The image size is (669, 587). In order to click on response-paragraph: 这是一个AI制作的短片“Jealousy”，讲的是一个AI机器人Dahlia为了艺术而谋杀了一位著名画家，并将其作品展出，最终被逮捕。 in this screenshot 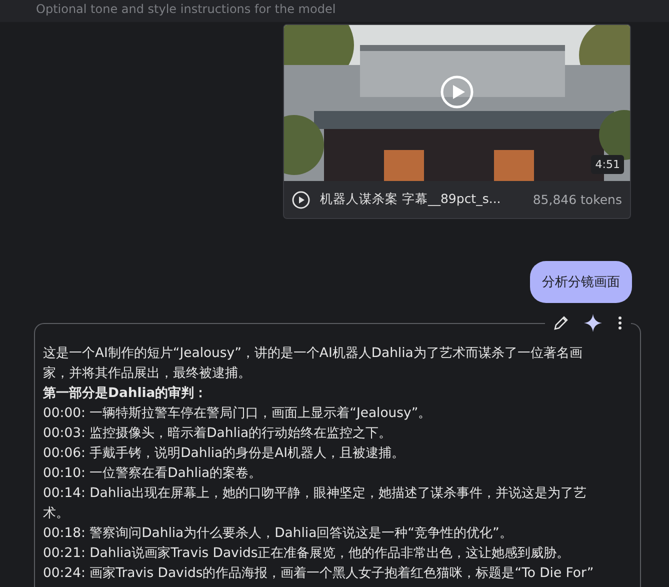, I will do `click(313, 364)`.